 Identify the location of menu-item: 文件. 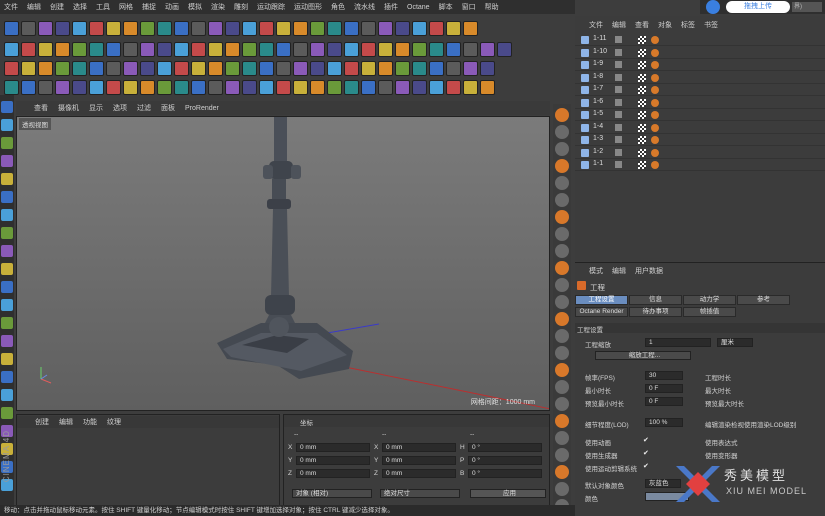
(11, 7).